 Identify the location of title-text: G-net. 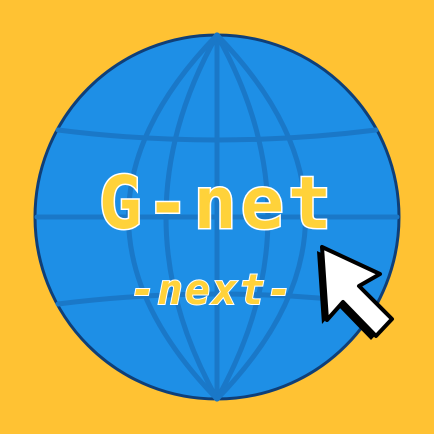
(217, 203).